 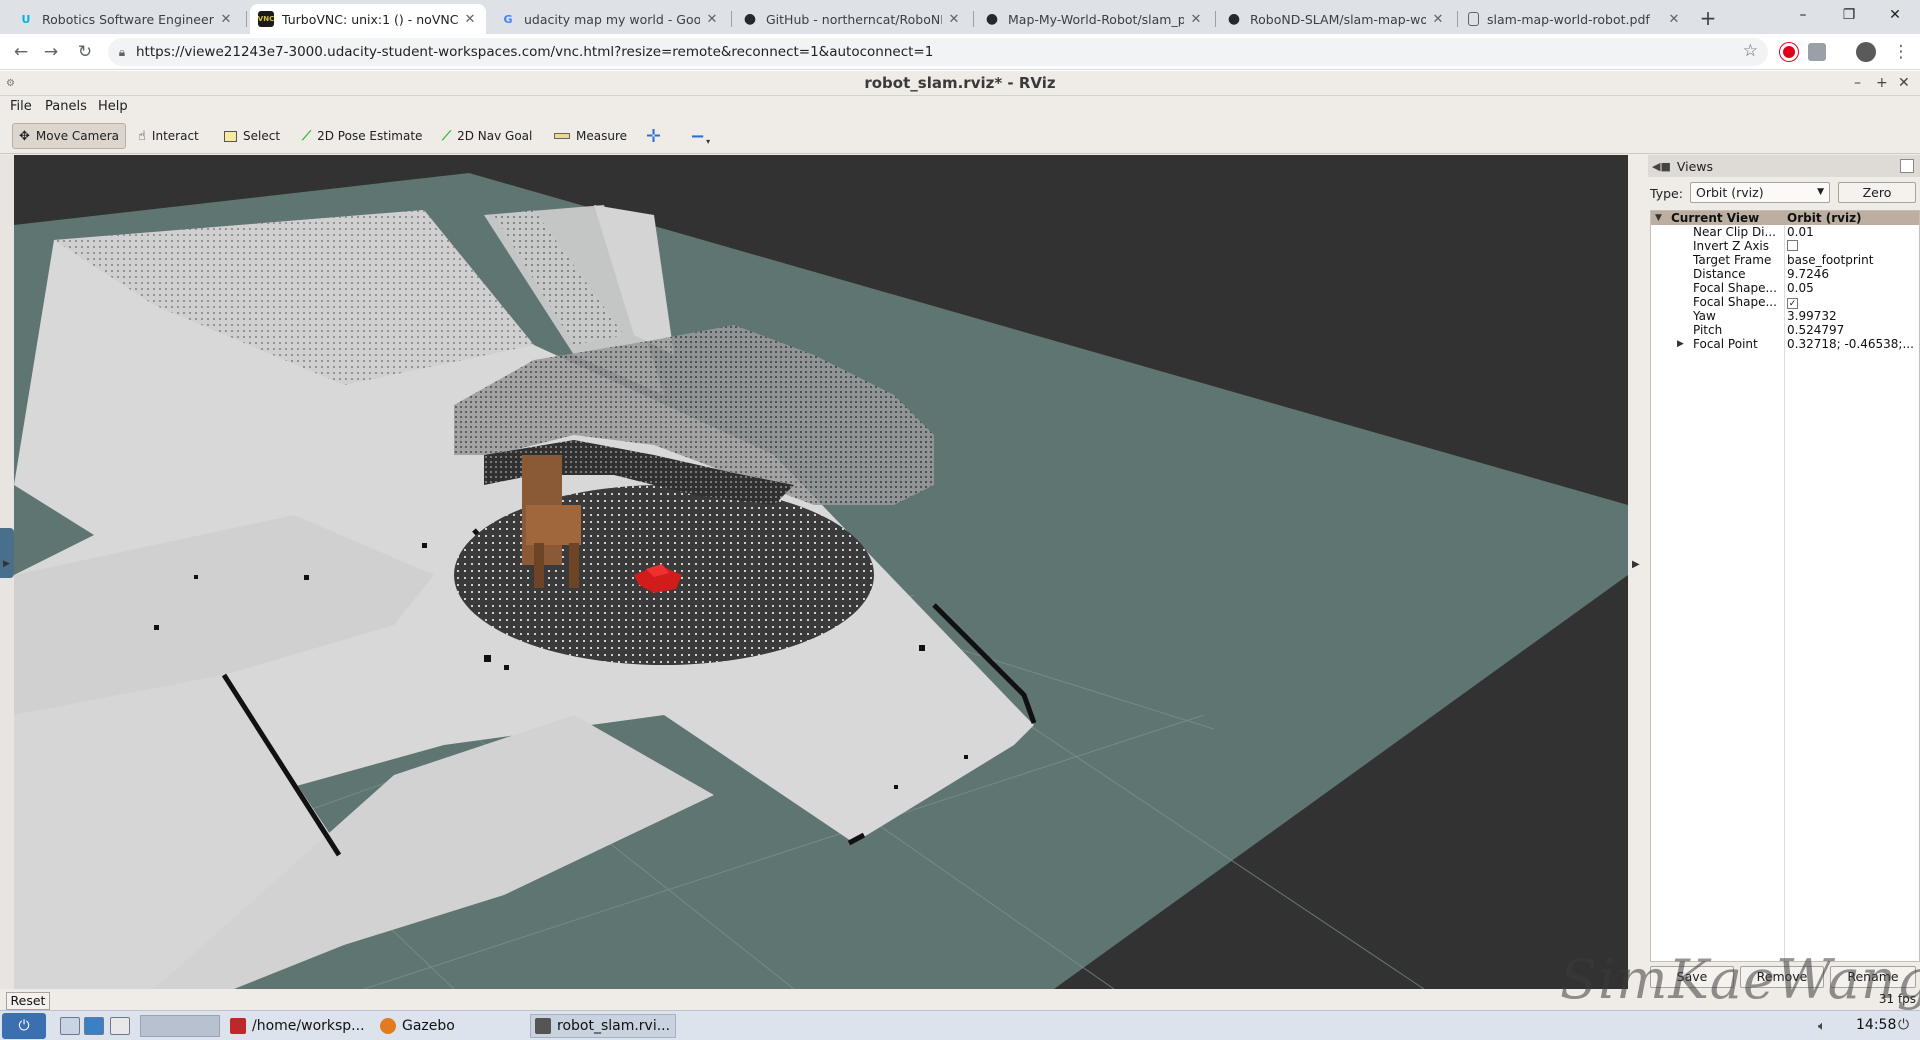 I want to click on forward-icon: →, so click(x=51, y=52).